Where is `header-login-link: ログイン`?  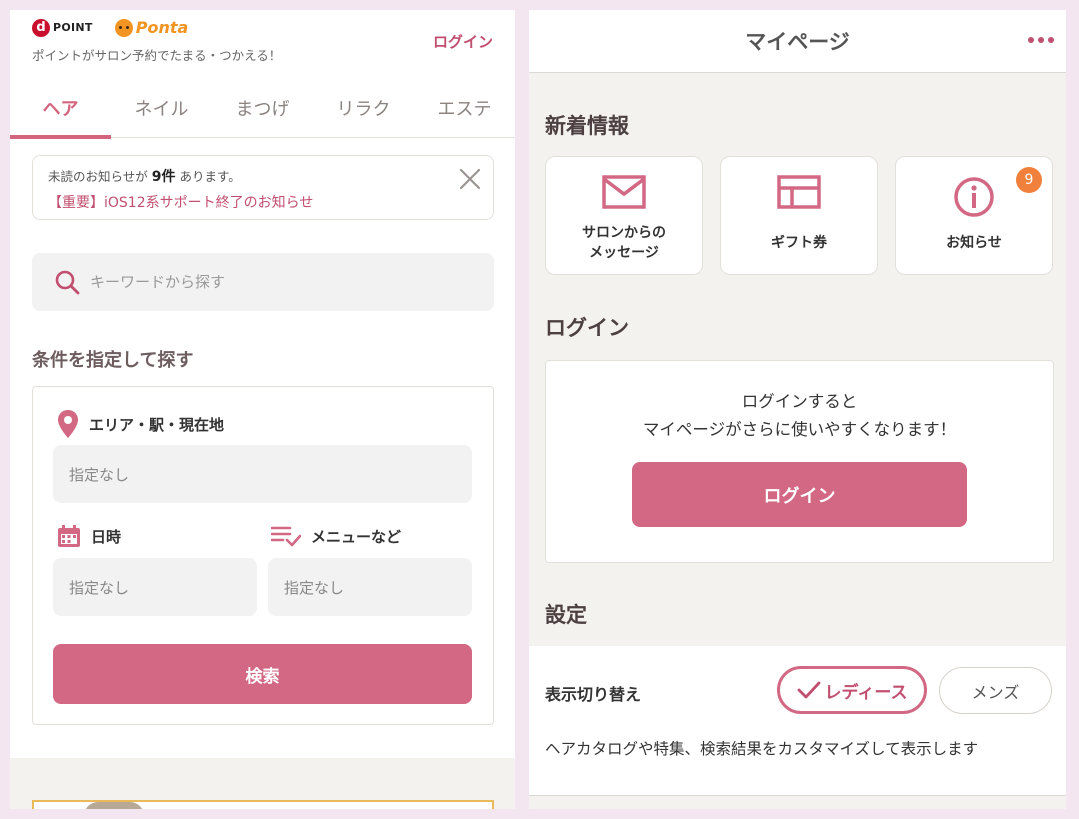
header-login-link: ログイン is located at coordinates (463, 41).